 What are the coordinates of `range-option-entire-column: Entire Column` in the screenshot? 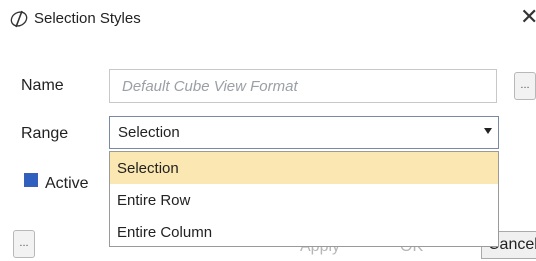 It's located at (304, 232).